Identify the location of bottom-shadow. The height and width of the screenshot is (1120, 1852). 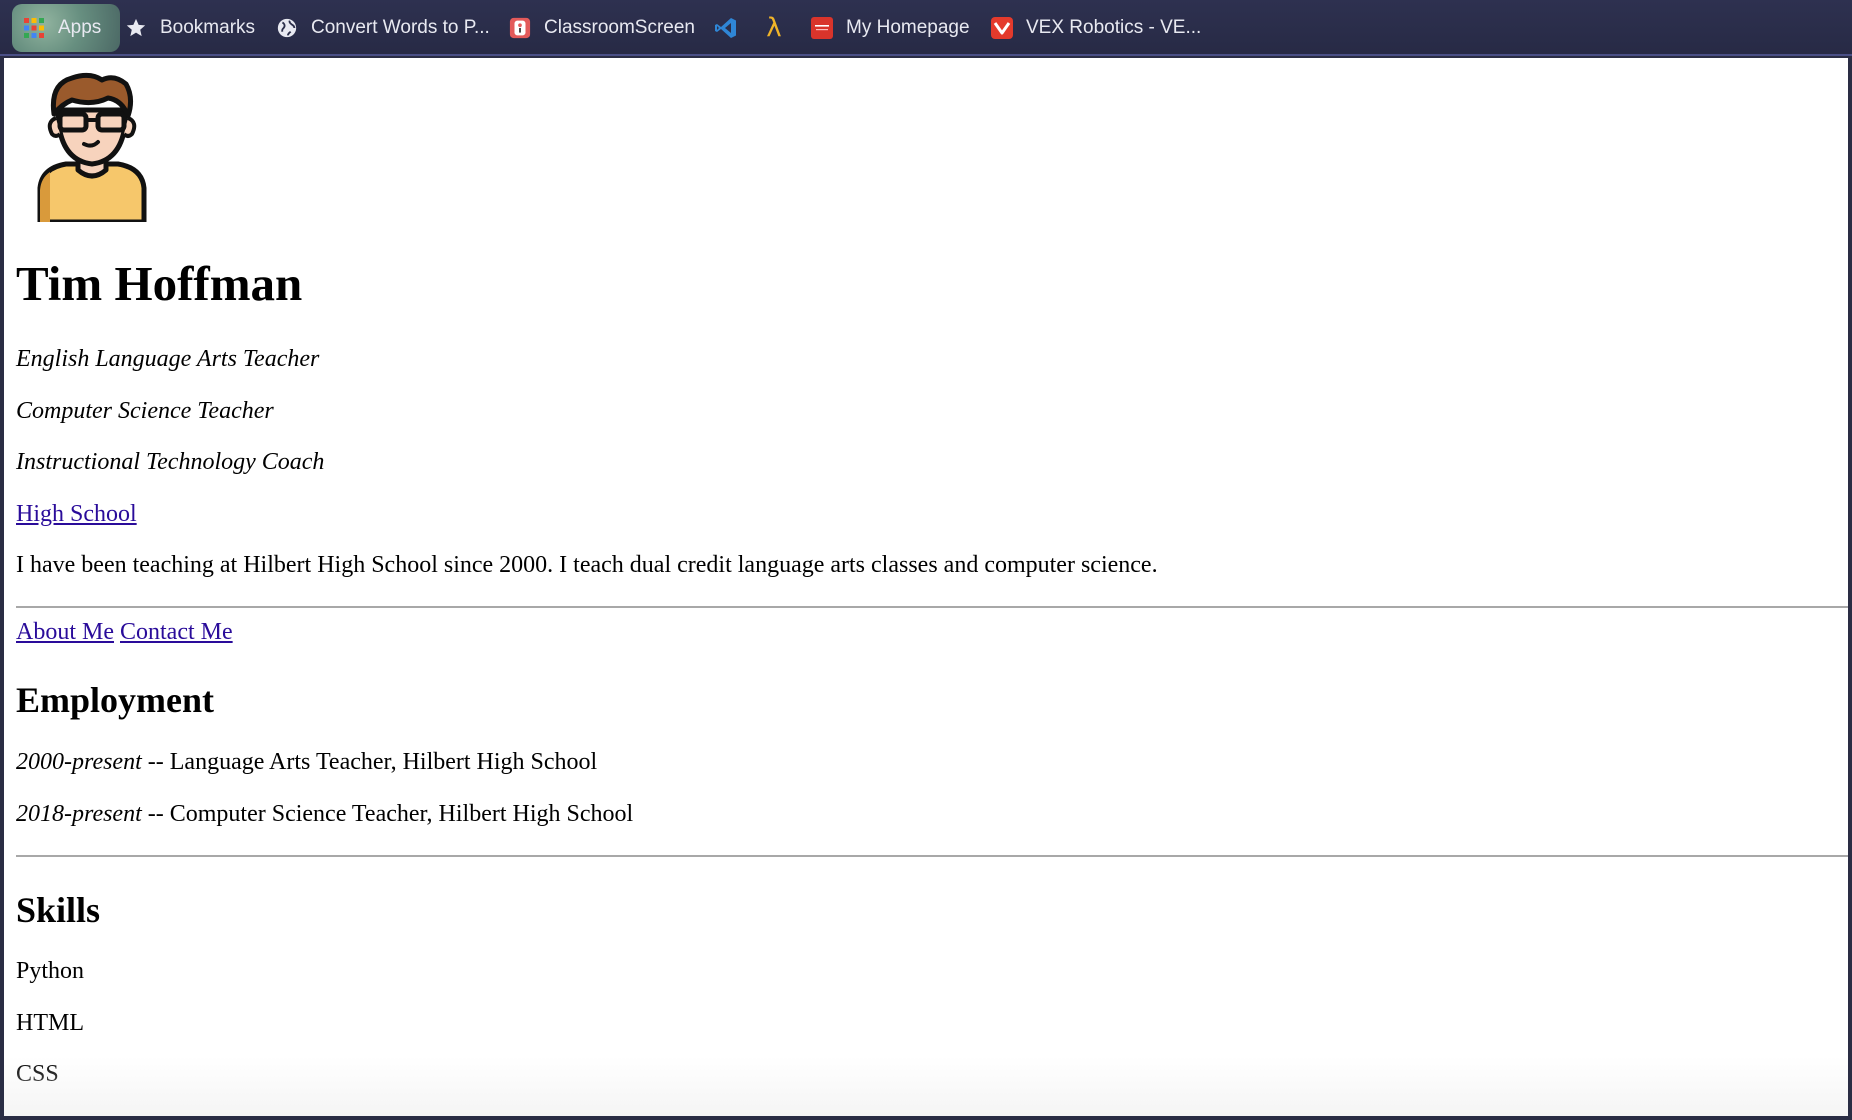
(926, 1086).